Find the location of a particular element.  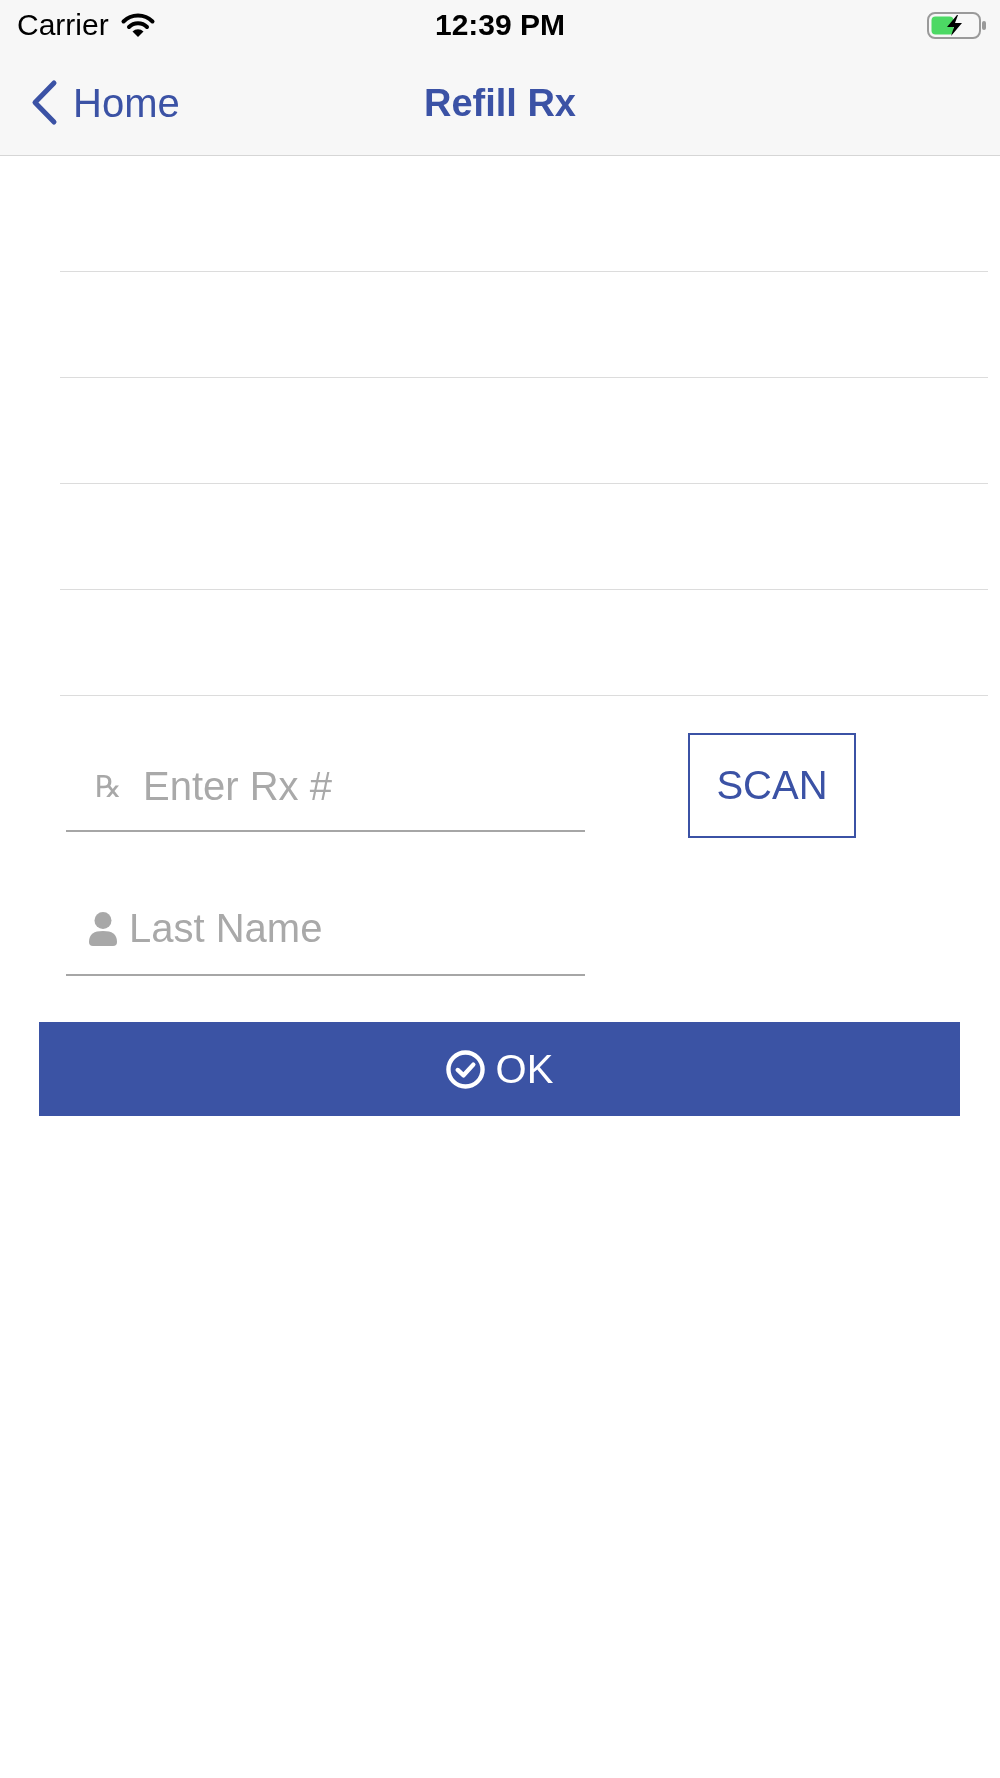

prescription-icon: ℞ is located at coordinates (108, 787).